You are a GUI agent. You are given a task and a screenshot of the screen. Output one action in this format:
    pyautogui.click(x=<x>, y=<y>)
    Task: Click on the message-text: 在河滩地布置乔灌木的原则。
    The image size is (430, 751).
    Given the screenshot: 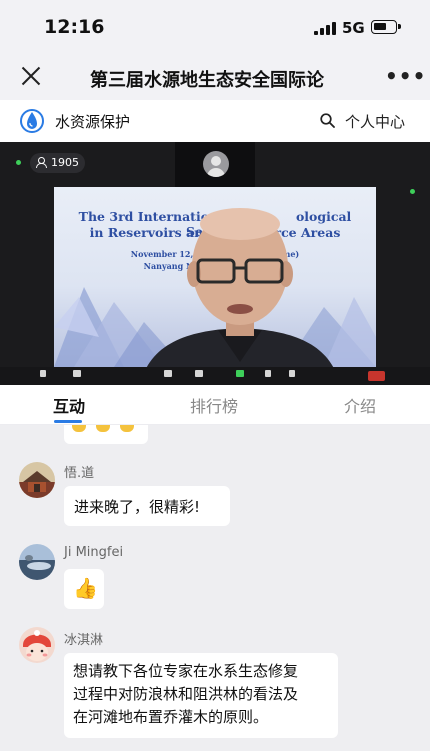 What is the action you would take?
    pyautogui.click(x=171, y=717)
    